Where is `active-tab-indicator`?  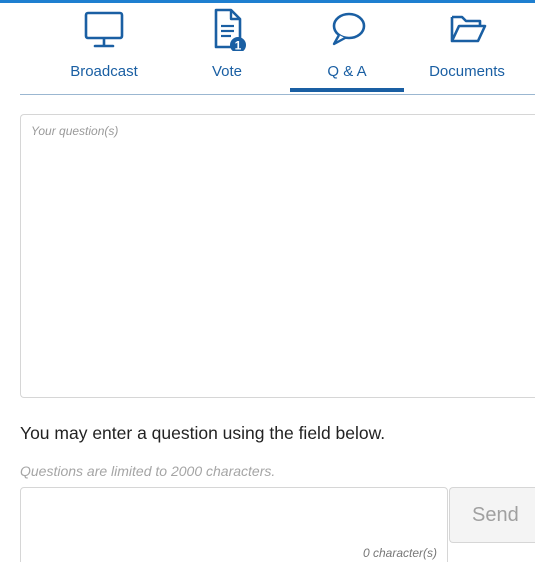
active-tab-indicator is located at coordinates (347, 90).